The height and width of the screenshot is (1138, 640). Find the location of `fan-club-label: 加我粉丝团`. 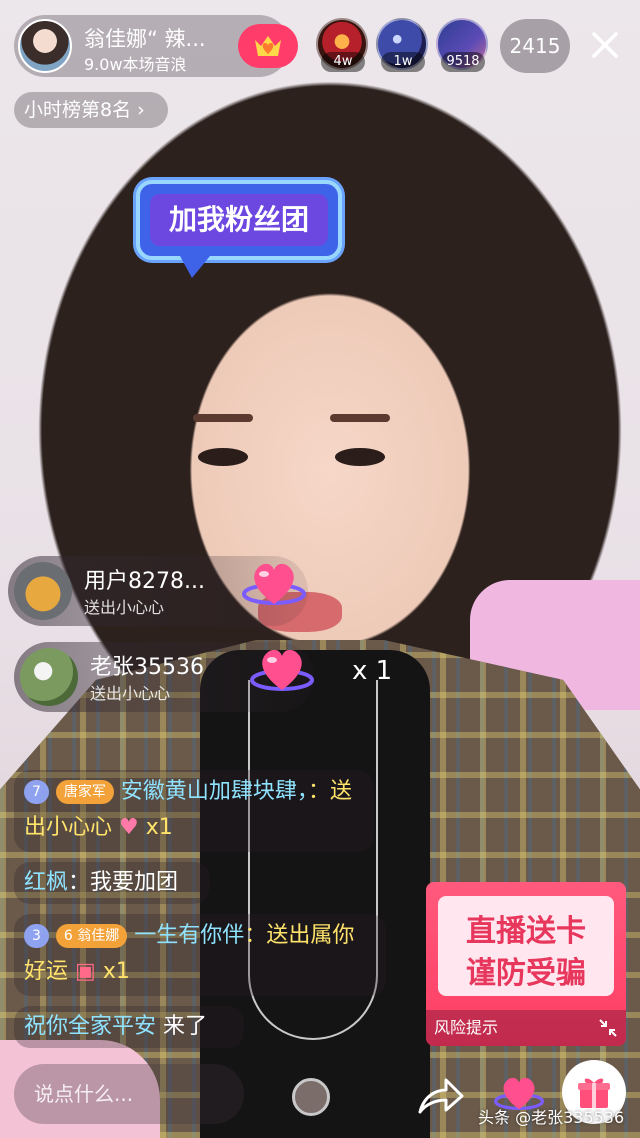

fan-club-label: 加我粉丝团 is located at coordinates (239, 220).